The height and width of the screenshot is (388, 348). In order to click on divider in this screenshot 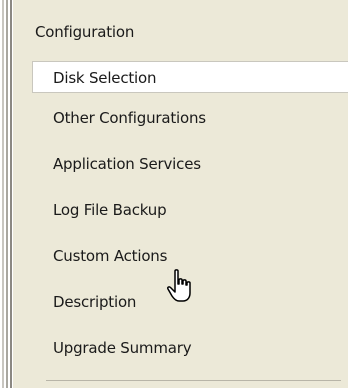, I will do `click(193, 380)`.